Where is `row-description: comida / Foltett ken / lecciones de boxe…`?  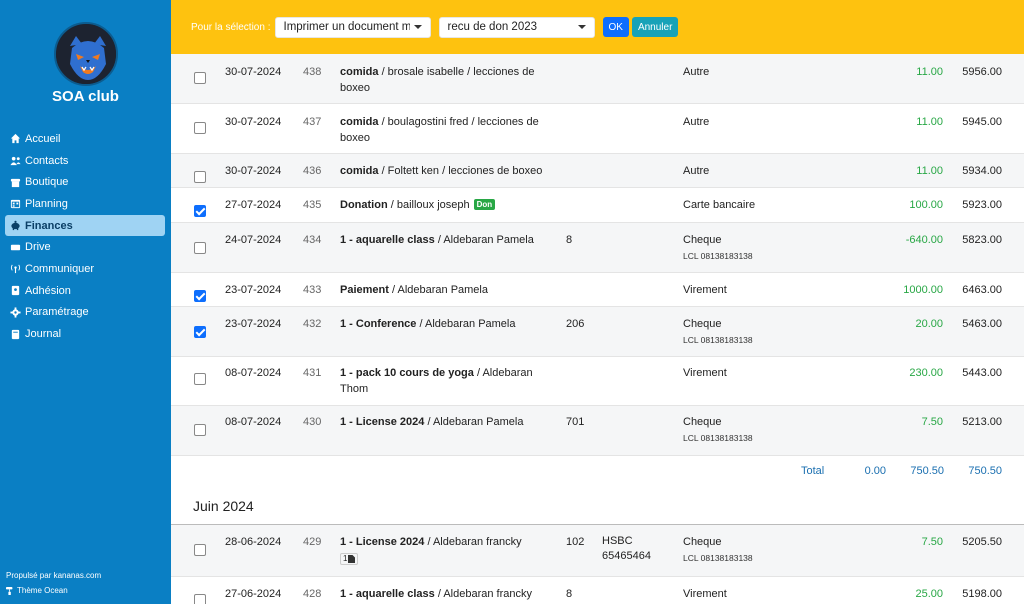 row-description: comida / Foltett ken / lecciones de boxe… is located at coordinates (447, 171).